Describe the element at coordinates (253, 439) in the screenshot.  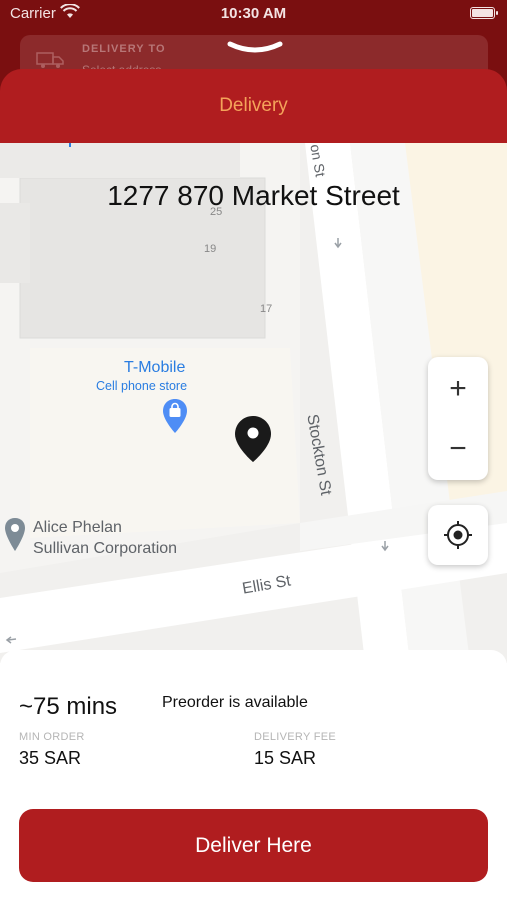
I see `location-pin-icon` at that location.